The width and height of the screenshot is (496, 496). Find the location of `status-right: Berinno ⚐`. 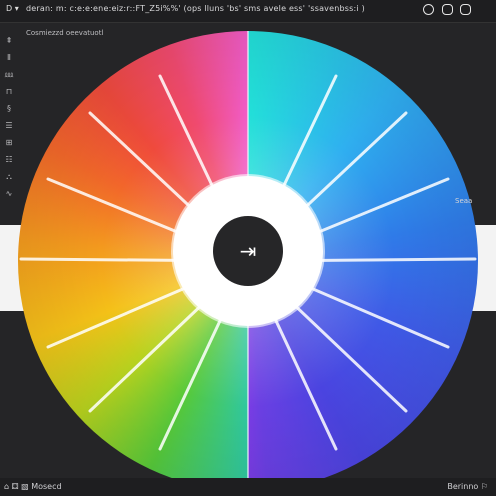

status-right: Berinno ⚐ is located at coordinates (467, 486).